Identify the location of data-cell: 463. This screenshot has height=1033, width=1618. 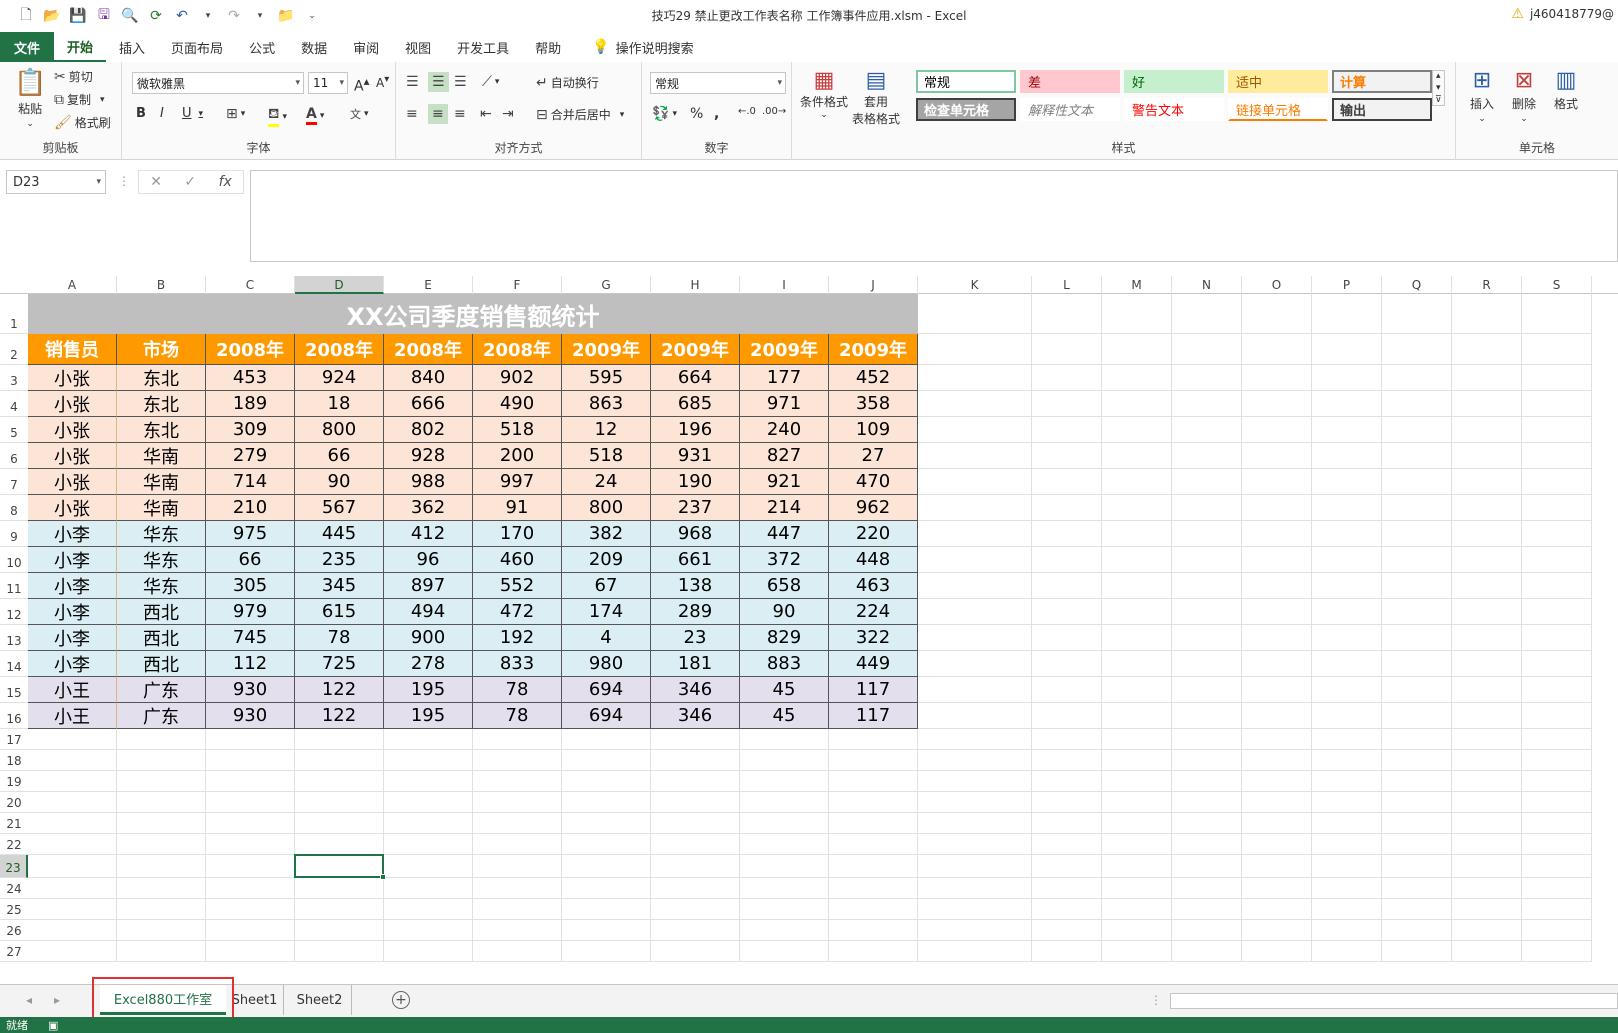
(873, 586).